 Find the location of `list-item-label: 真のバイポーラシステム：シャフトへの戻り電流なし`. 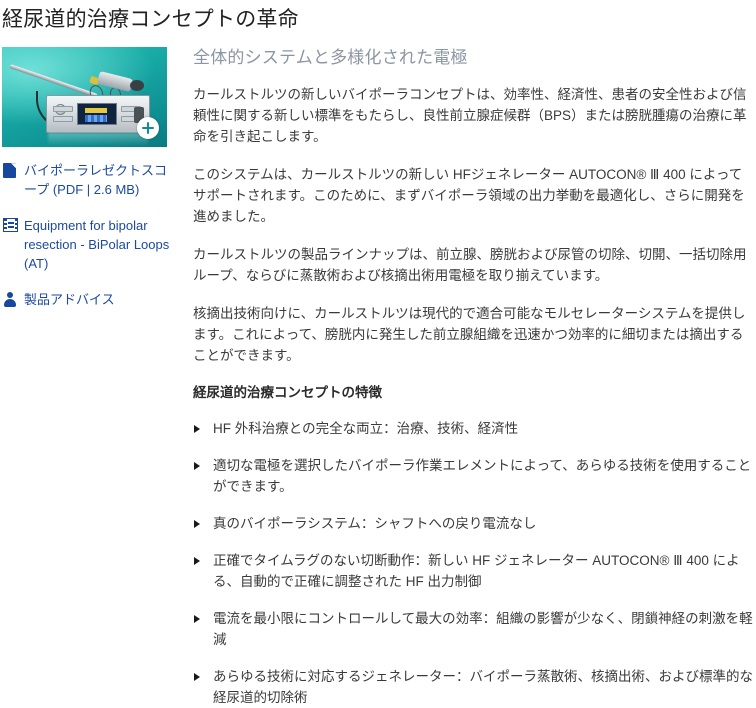

list-item-label: 真のバイポーラシステム：シャフトへの戻り電流なし is located at coordinates (375, 524).